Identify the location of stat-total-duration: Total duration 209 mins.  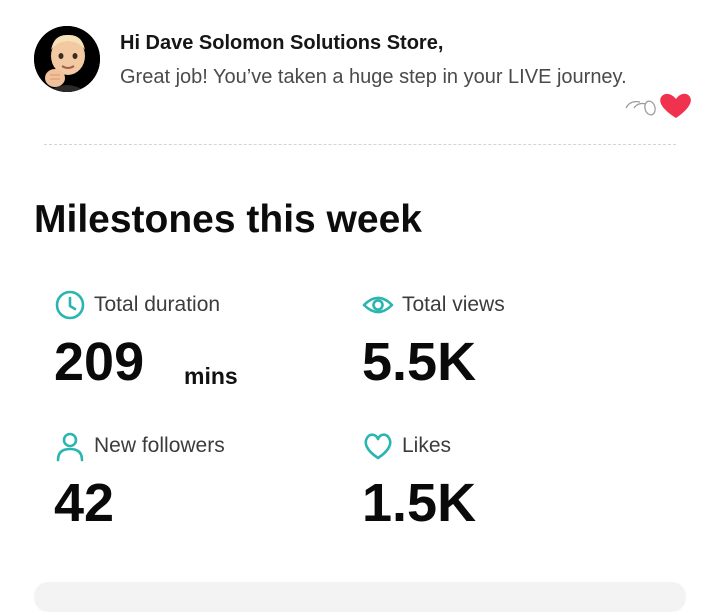
(204, 344).